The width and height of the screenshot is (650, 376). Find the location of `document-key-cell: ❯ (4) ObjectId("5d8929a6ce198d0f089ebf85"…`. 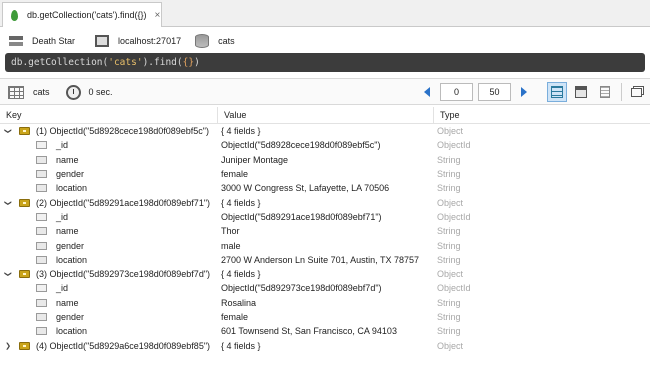

document-key-cell: ❯ (4) ObjectId("5d8929a6ce198d0f089ebf85"… is located at coordinates (109, 345).